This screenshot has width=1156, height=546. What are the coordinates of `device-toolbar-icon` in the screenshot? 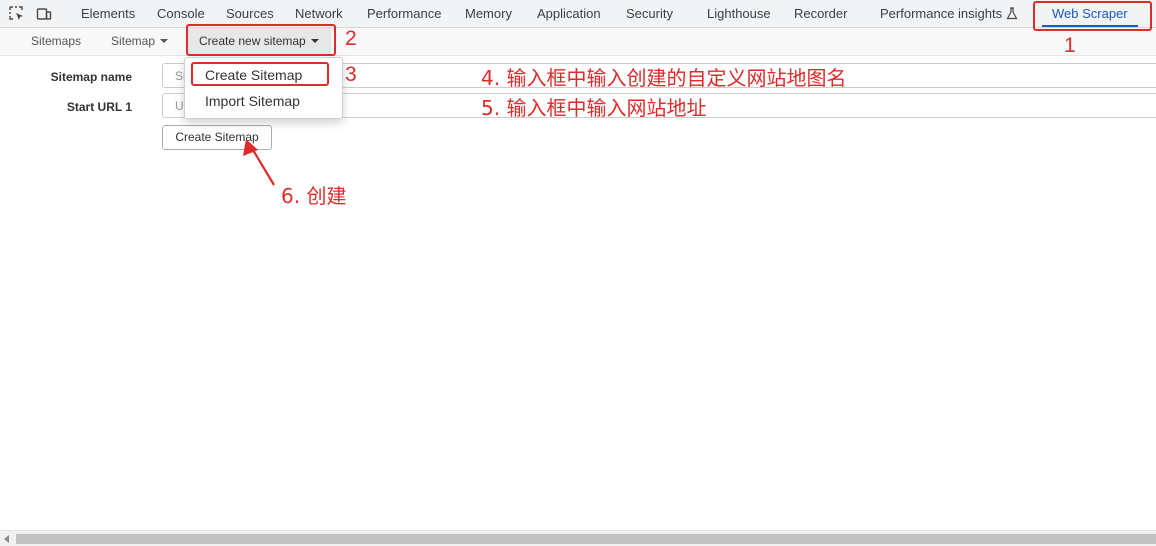 It's located at (44, 14).